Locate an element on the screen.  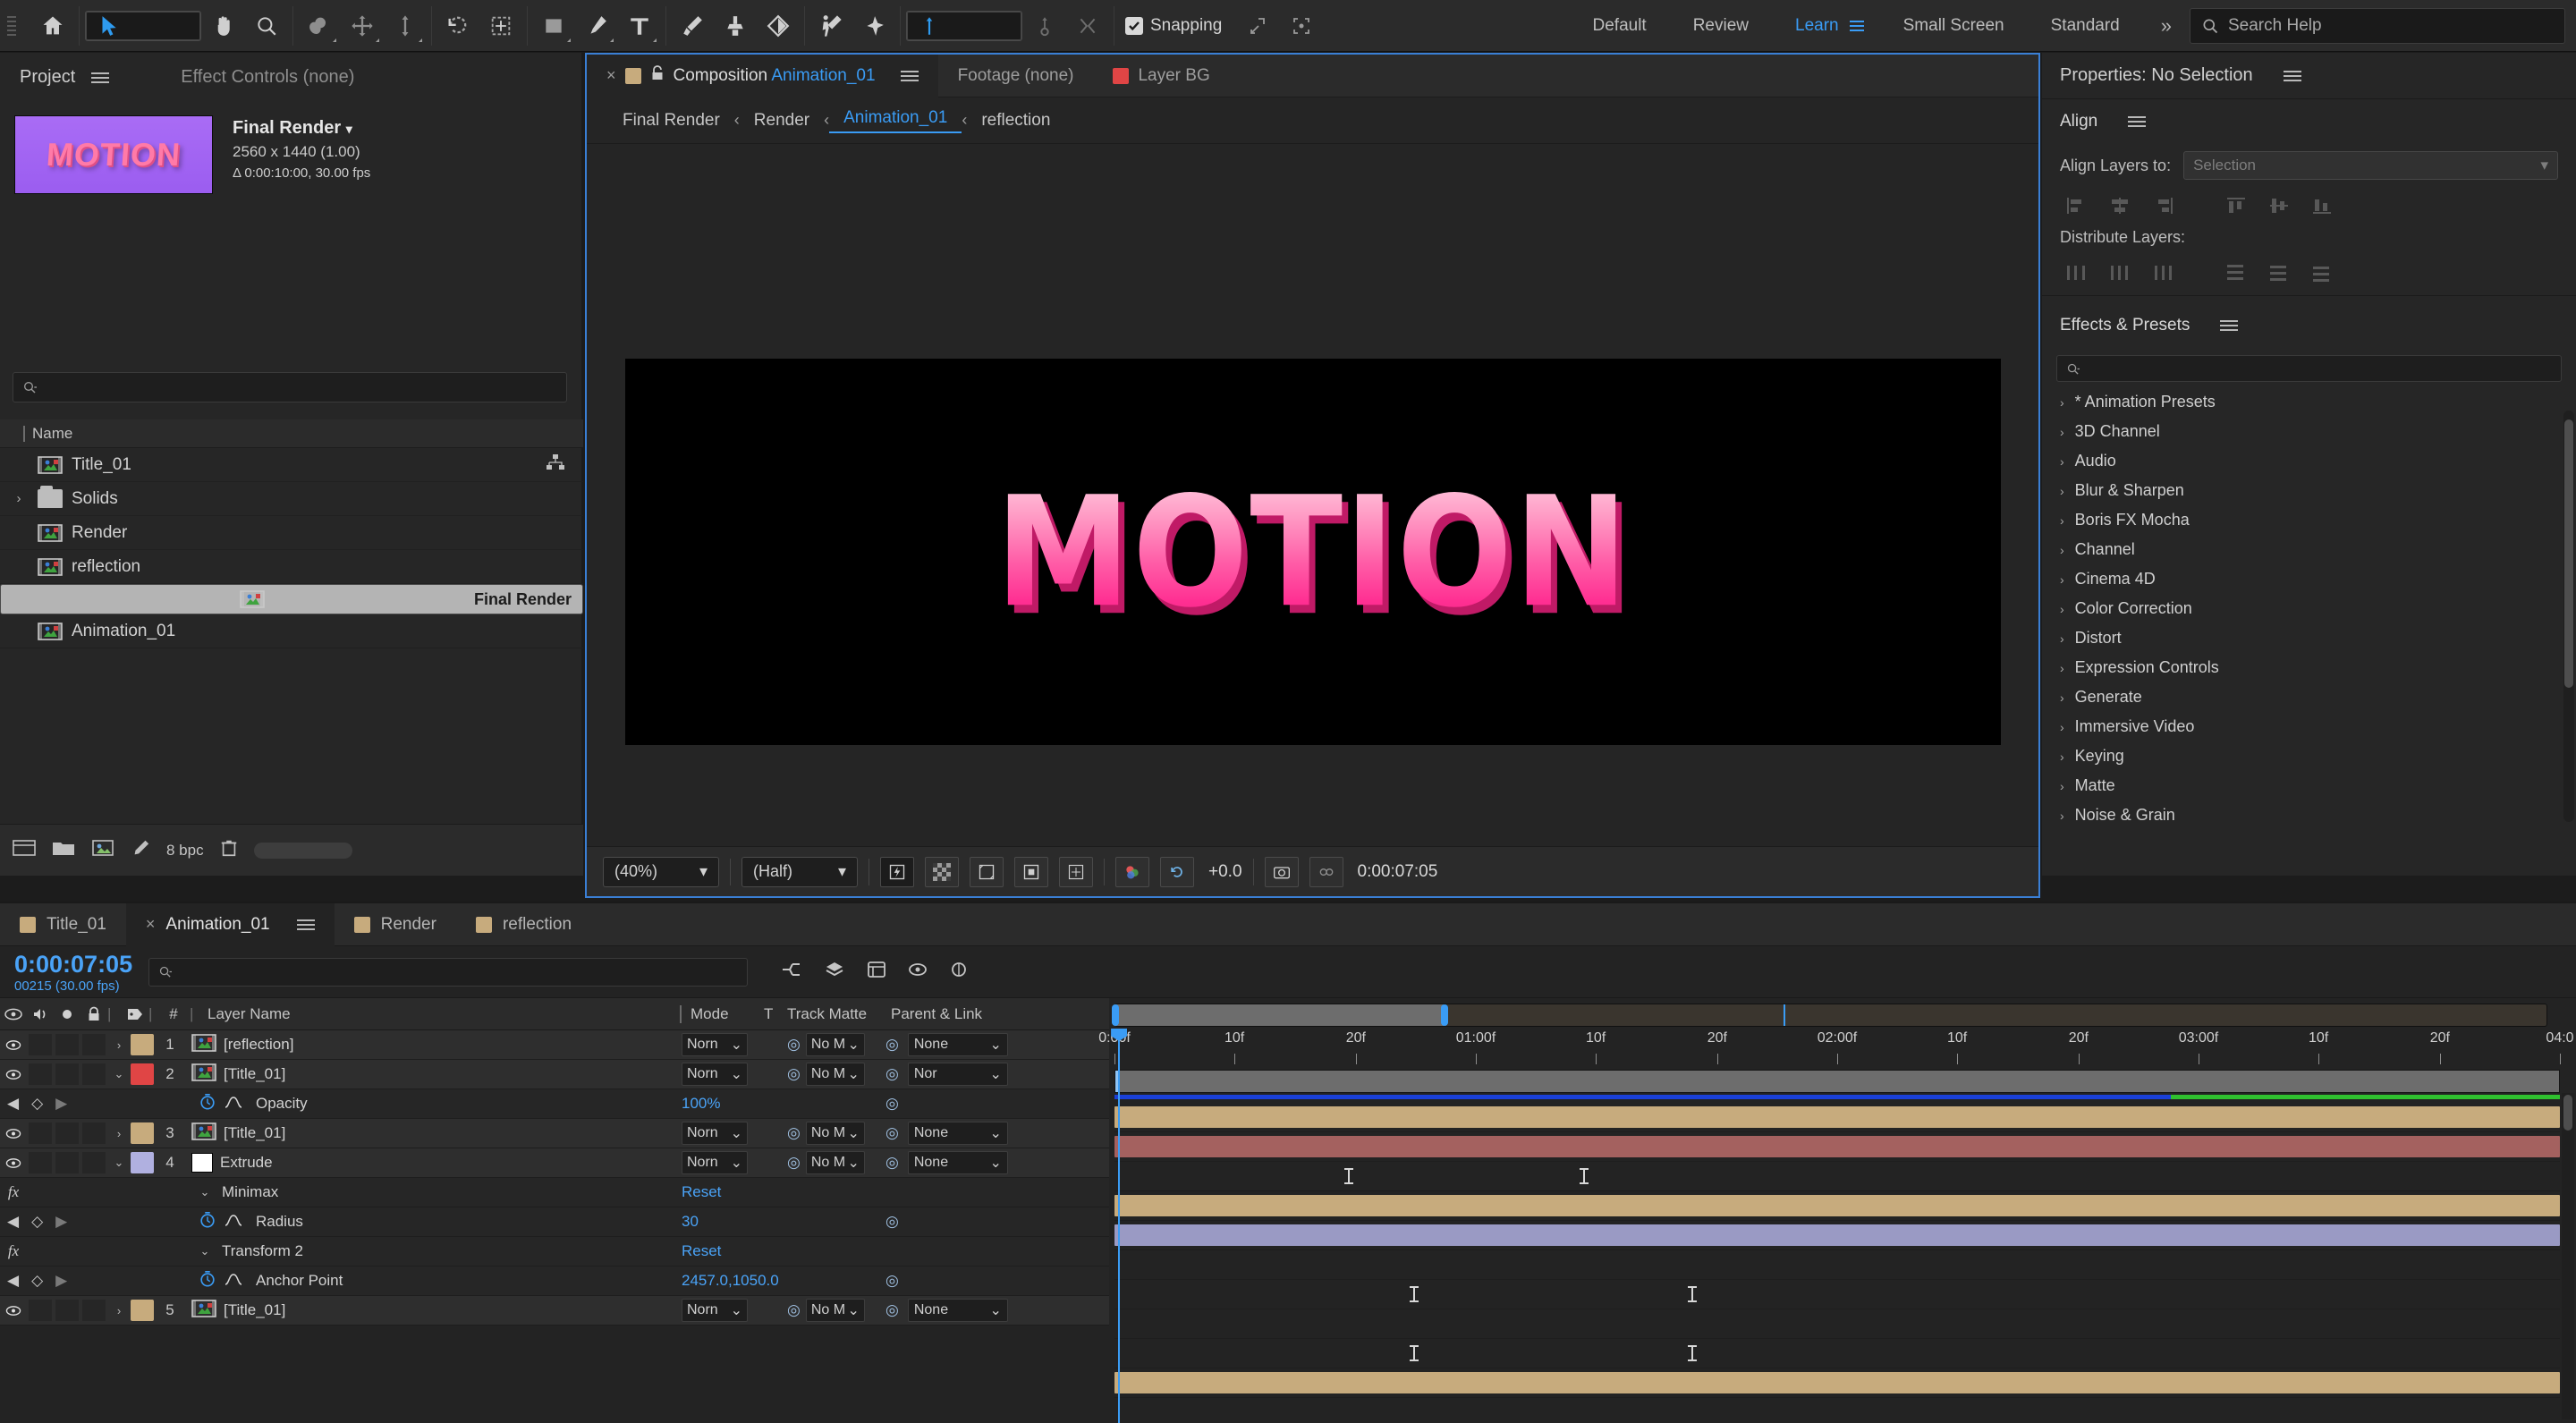
timeline-layer-row: ⌄ 4 Extrude Norn ⌄ ◎ No M ⌄ ◎ None ⌄ is located at coordinates (554, 1163).